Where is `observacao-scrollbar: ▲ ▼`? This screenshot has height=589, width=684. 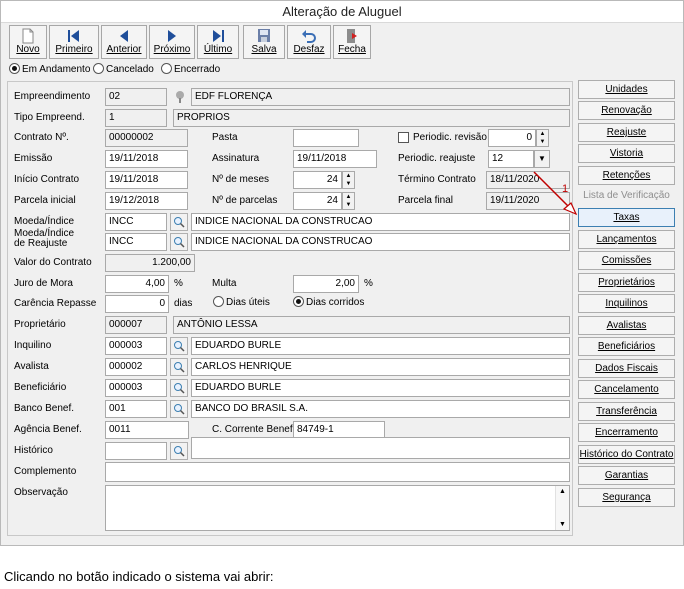
observacao-scrollbar: ▲ ▼ is located at coordinates (562, 508).